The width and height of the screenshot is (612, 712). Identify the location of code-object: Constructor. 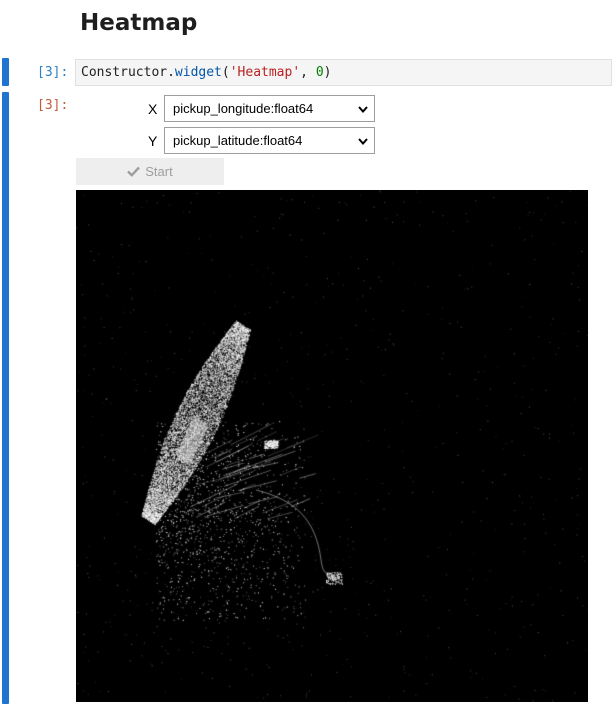
(124, 72).